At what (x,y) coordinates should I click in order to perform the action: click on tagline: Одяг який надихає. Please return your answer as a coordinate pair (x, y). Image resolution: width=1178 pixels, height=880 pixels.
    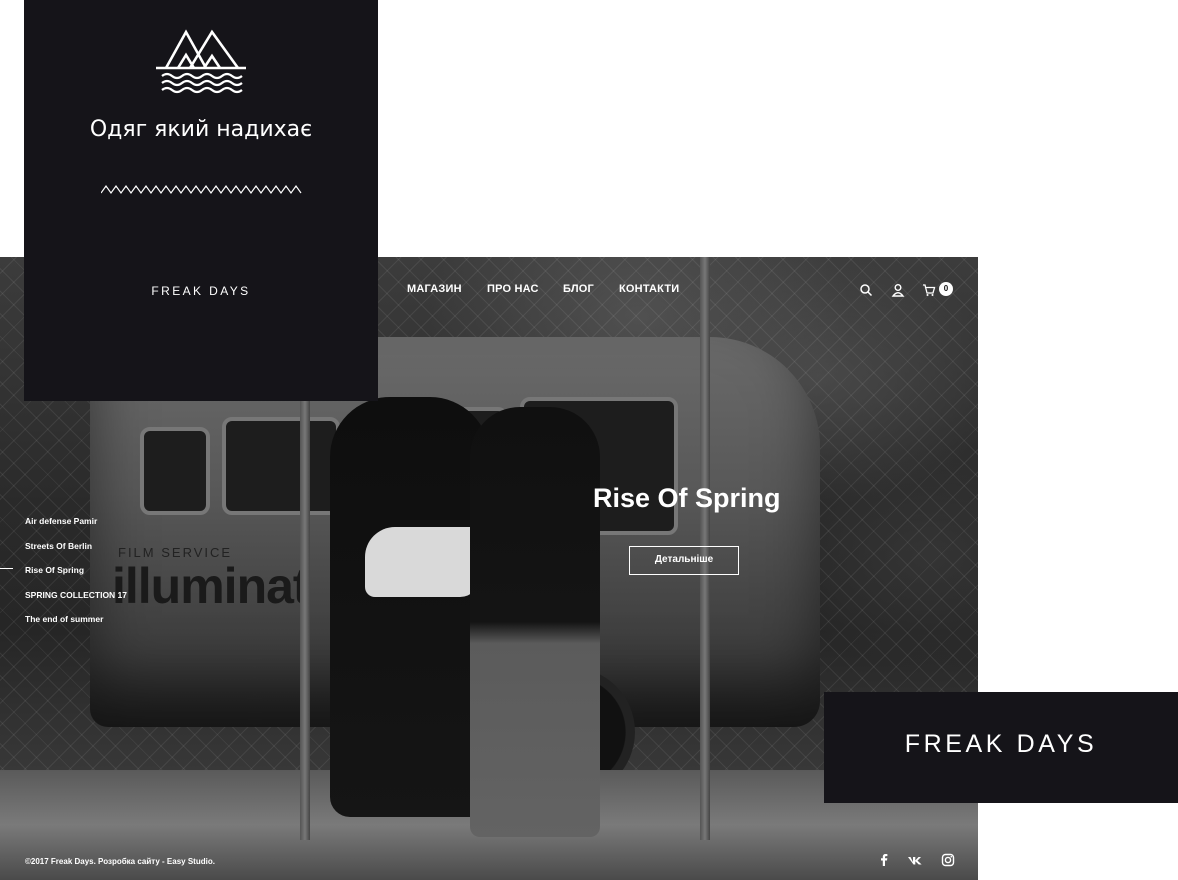
    Looking at the image, I should click on (201, 129).